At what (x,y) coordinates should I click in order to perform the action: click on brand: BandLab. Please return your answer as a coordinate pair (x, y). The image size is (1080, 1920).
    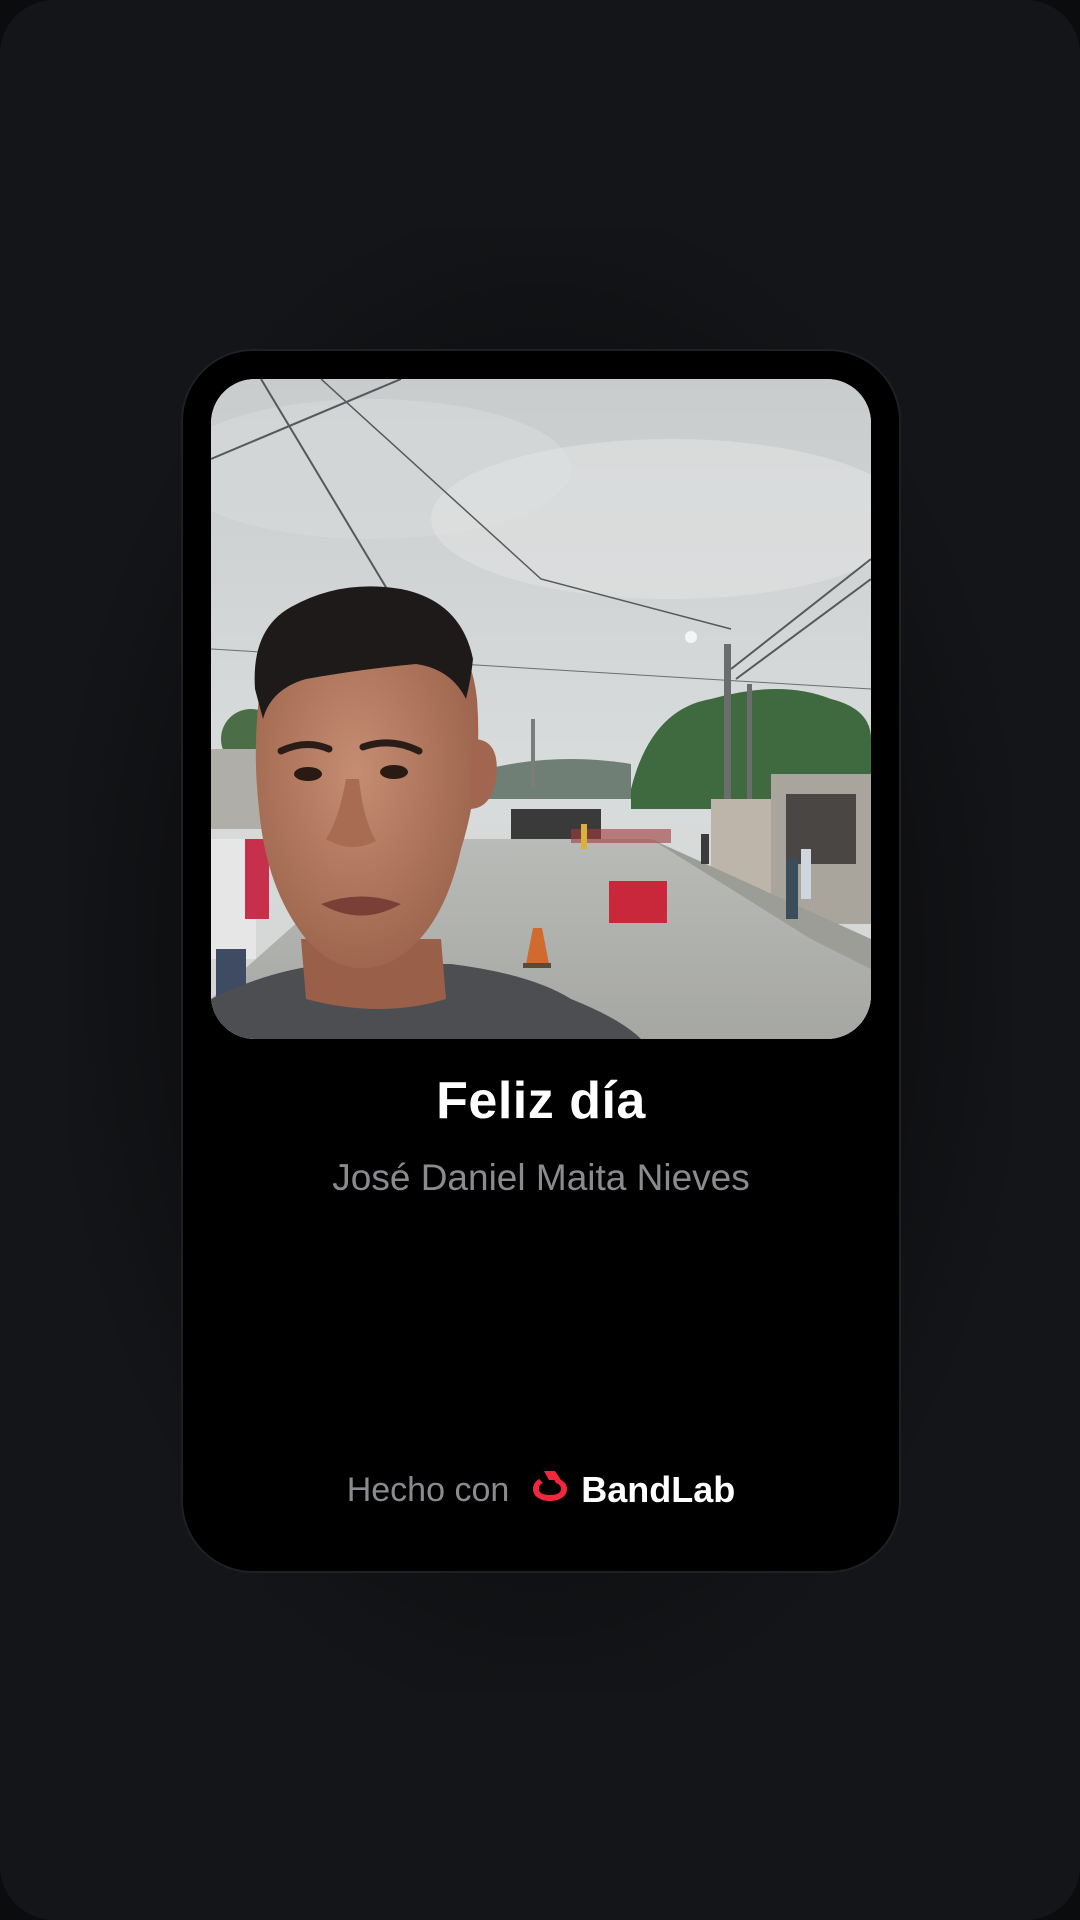
    Looking at the image, I should click on (632, 1490).